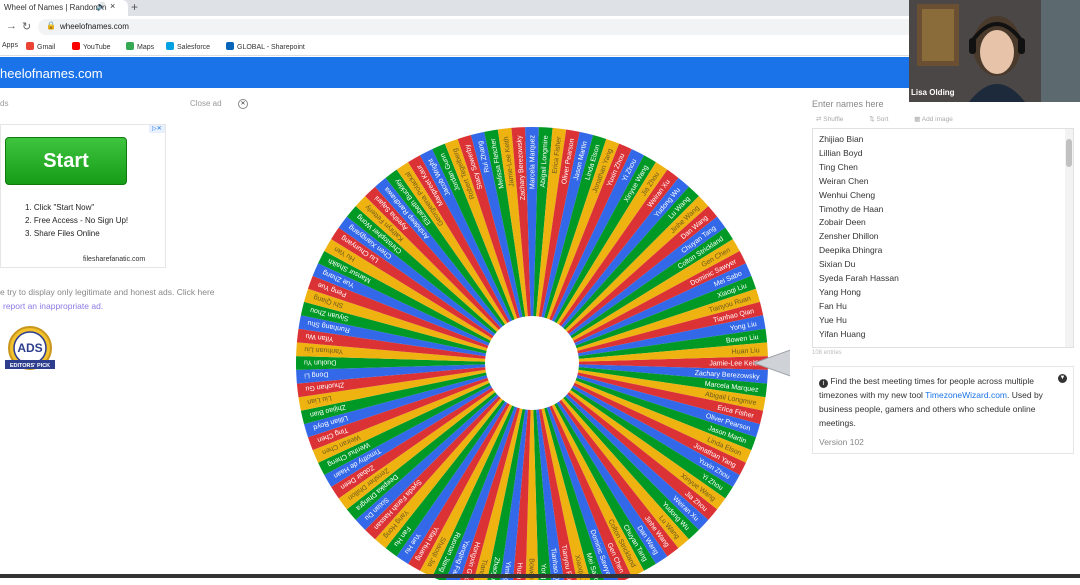 Image resolution: width=1080 pixels, height=585 pixels. I want to click on entry-count: 108 entries, so click(827, 353).